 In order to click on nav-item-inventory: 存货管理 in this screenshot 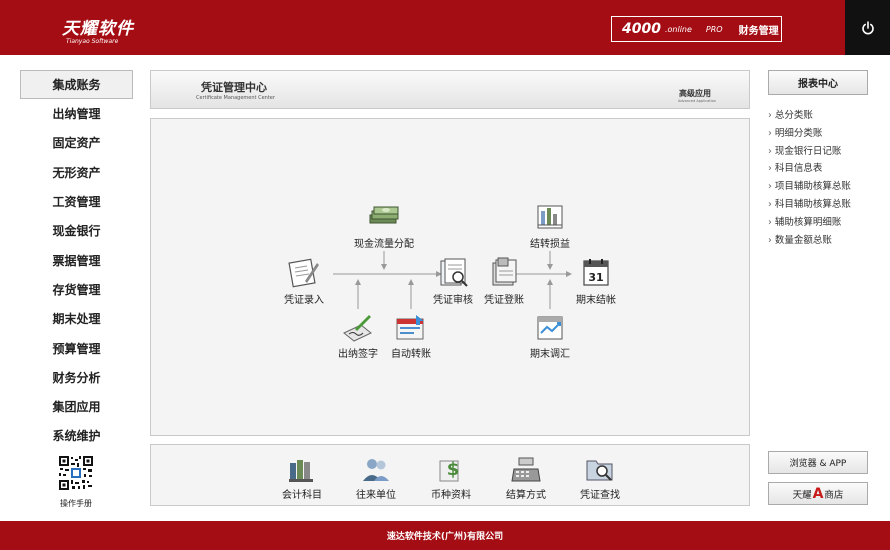, I will do `click(76, 289)`.